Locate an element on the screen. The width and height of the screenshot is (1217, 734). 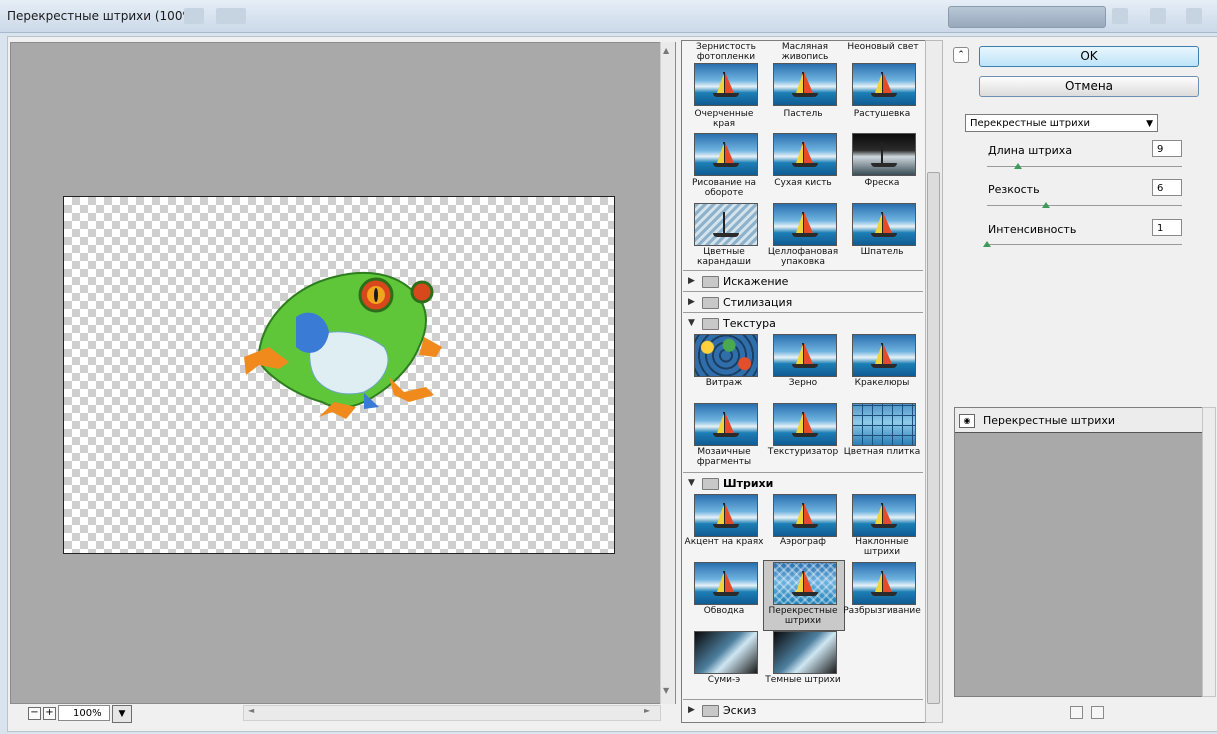
new-effect-layer-icon is located at coordinates (1076, 712).